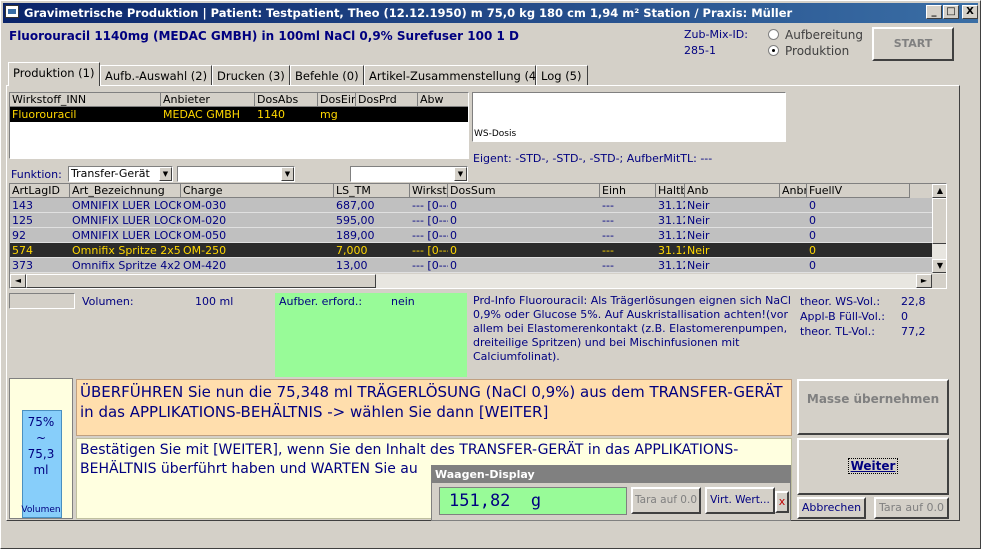 This screenshot has height=549, width=981. What do you see at coordinates (951, 12) in the screenshot?
I see `maximize-button: □` at bounding box center [951, 12].